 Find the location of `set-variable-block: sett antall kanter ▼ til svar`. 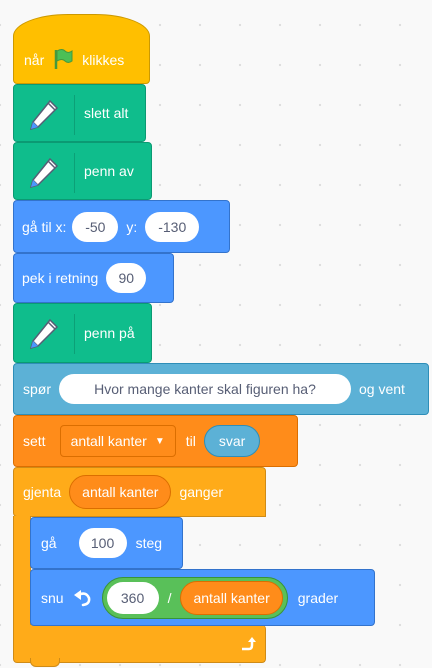

set-variable-block: sett antall kanter ▼ til svar is located at coordinates (155, 441).